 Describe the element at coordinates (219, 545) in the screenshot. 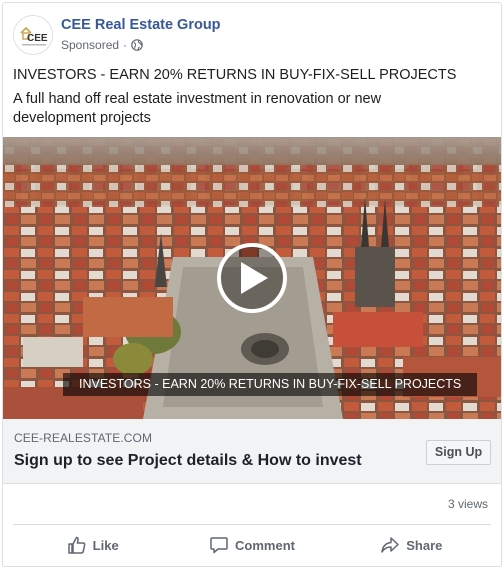

I see `comment-icon` at that location.